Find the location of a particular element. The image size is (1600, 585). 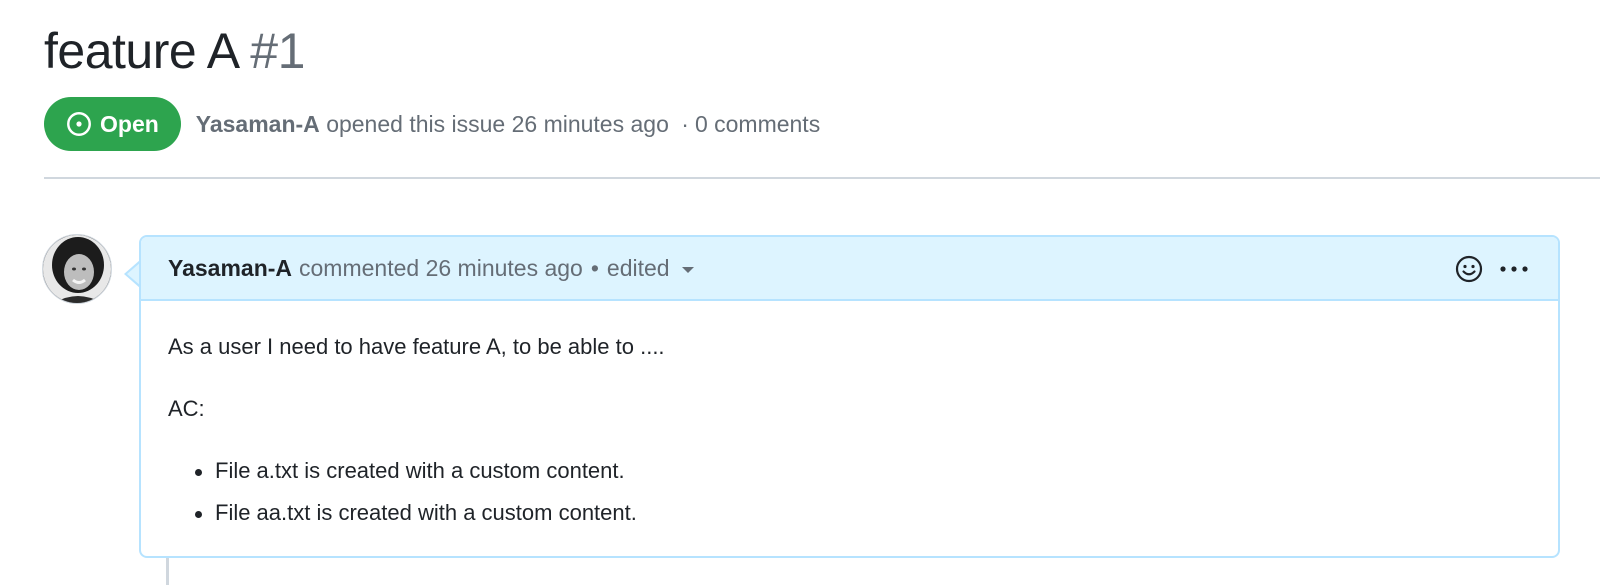

comment-author-link: Yasaman-A is located at coordinates (230, 268).